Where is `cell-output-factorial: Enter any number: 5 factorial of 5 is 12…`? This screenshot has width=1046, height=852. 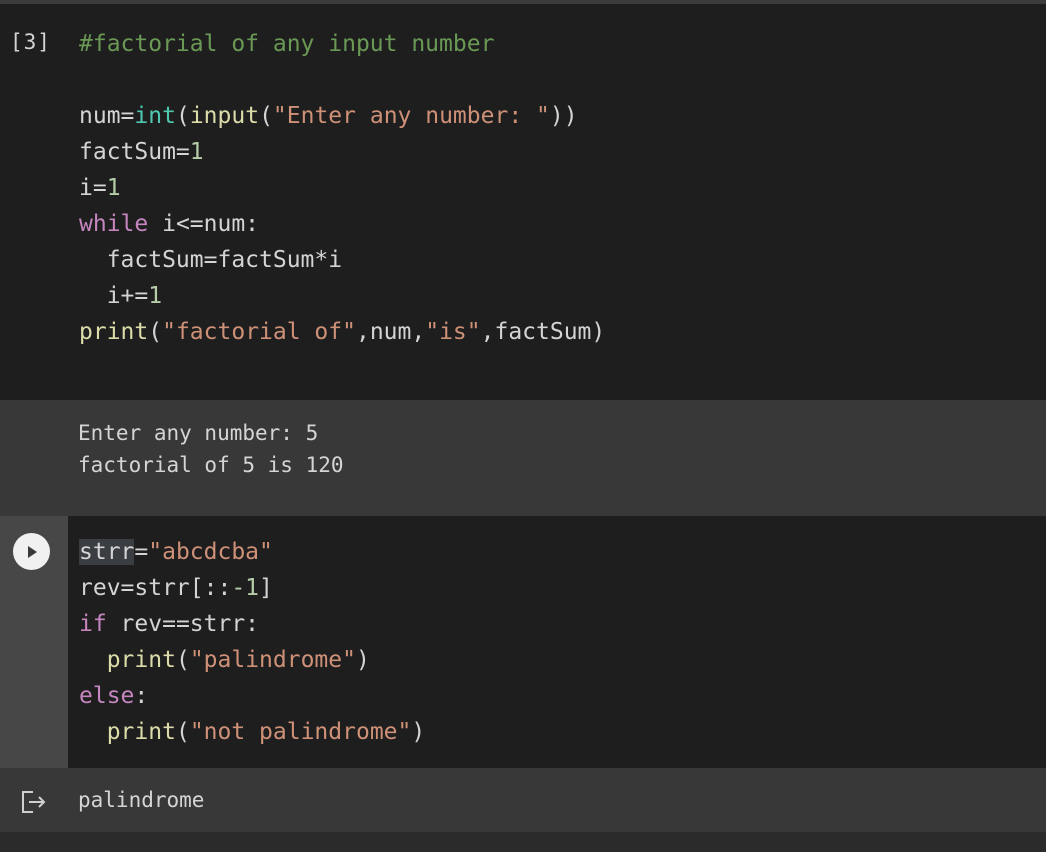
cell-output-factorial: Enter any number: 5 factorial of 5 is 12… is located at coordinates (523, 458).